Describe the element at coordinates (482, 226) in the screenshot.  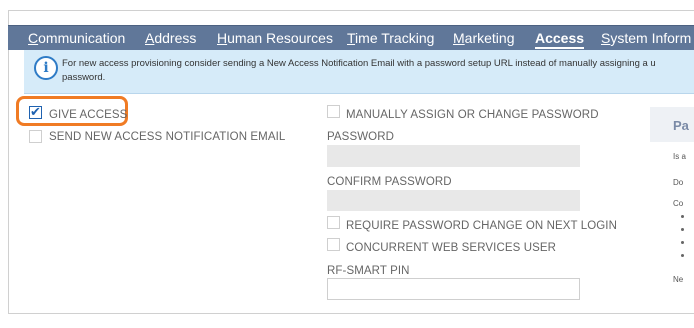
I see `require-password-change-label: REQUIRE PASSWORD CHANGE ON NEXT LOGIN` at that location.